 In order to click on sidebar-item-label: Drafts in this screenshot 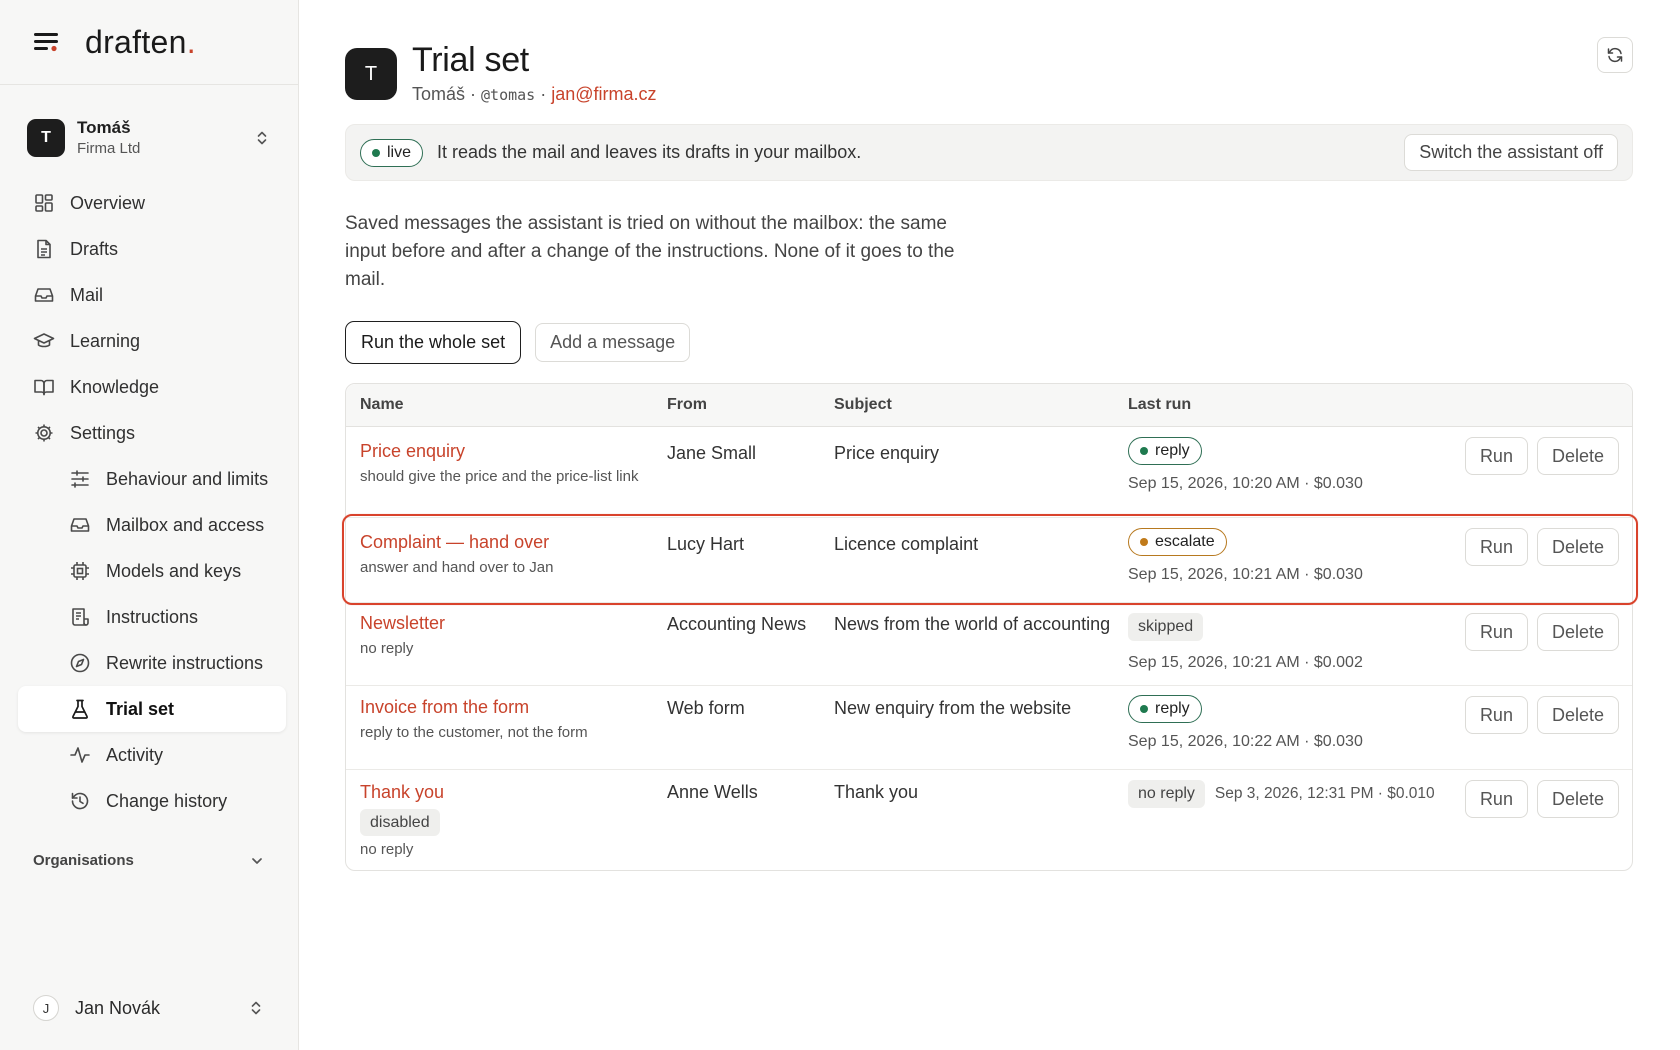, I will do `click(94, 248)`.